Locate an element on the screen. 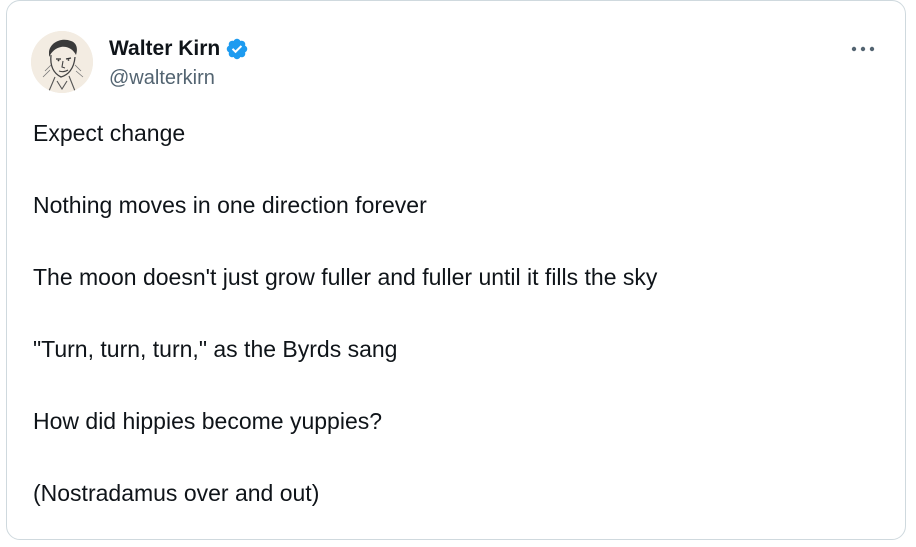 This screenshot has height=547, width=916. portrait-sketch-icon is located at coordinates (62, 62).